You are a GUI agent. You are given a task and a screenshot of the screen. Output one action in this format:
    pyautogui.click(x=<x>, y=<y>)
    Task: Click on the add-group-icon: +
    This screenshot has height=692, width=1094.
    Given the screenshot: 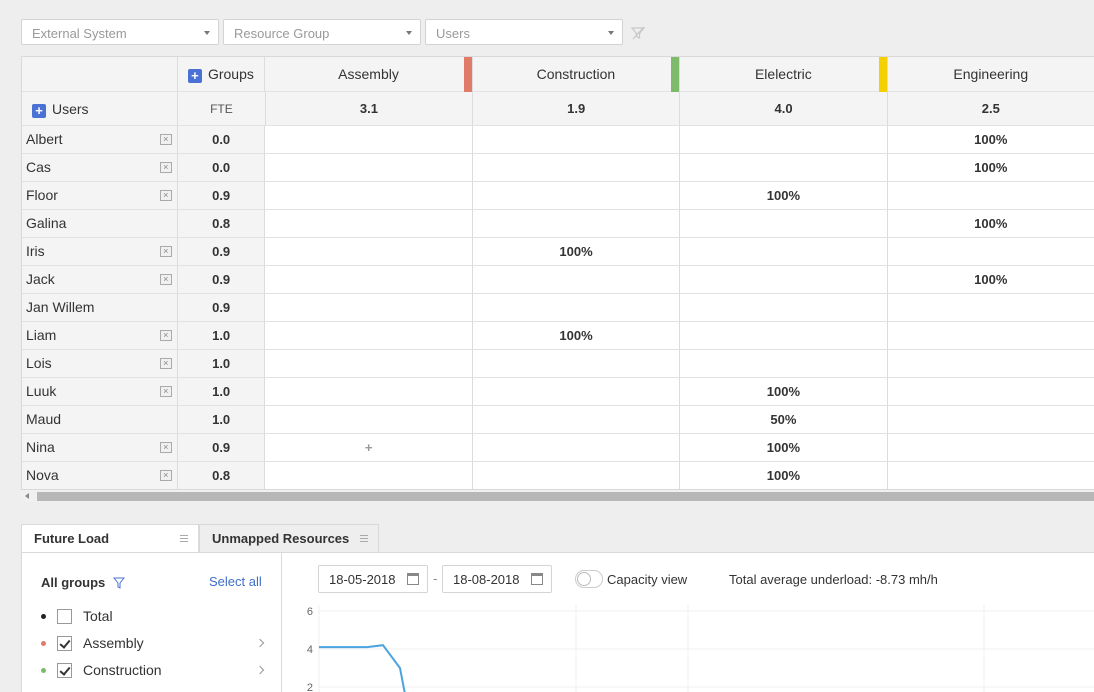 What is the action you would take?
    pyautogui.click(x=194, y=76)
    